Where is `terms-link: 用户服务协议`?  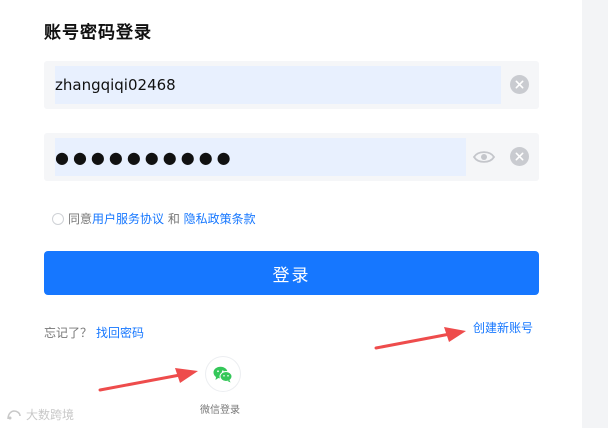
terms-link: 用户服务协议 is located at coordinates (128, 218).